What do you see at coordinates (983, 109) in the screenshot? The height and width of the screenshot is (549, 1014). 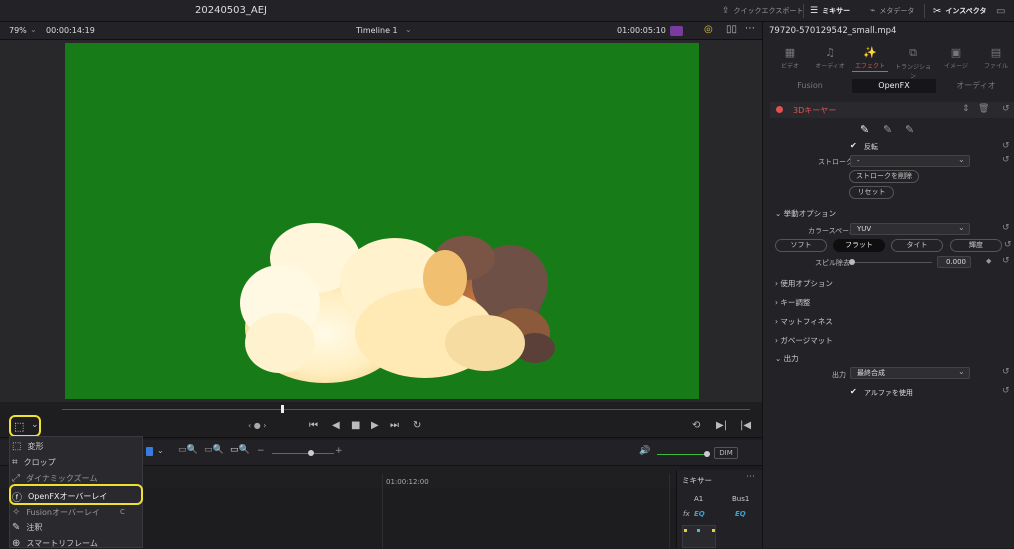 I see `trash-icon: 🗑` at bounding box center [983, 109].